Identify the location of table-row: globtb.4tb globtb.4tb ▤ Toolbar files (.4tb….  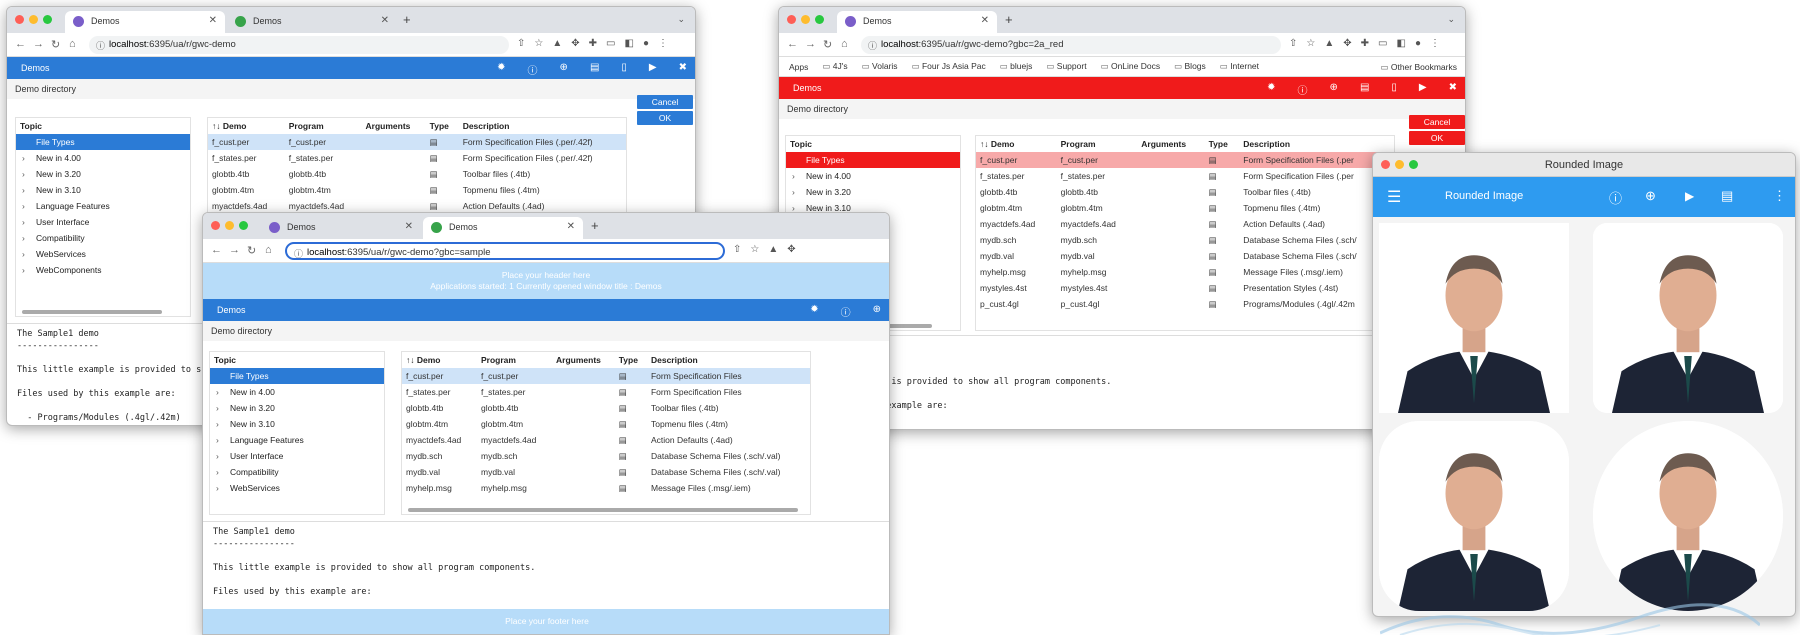
(606, 408).